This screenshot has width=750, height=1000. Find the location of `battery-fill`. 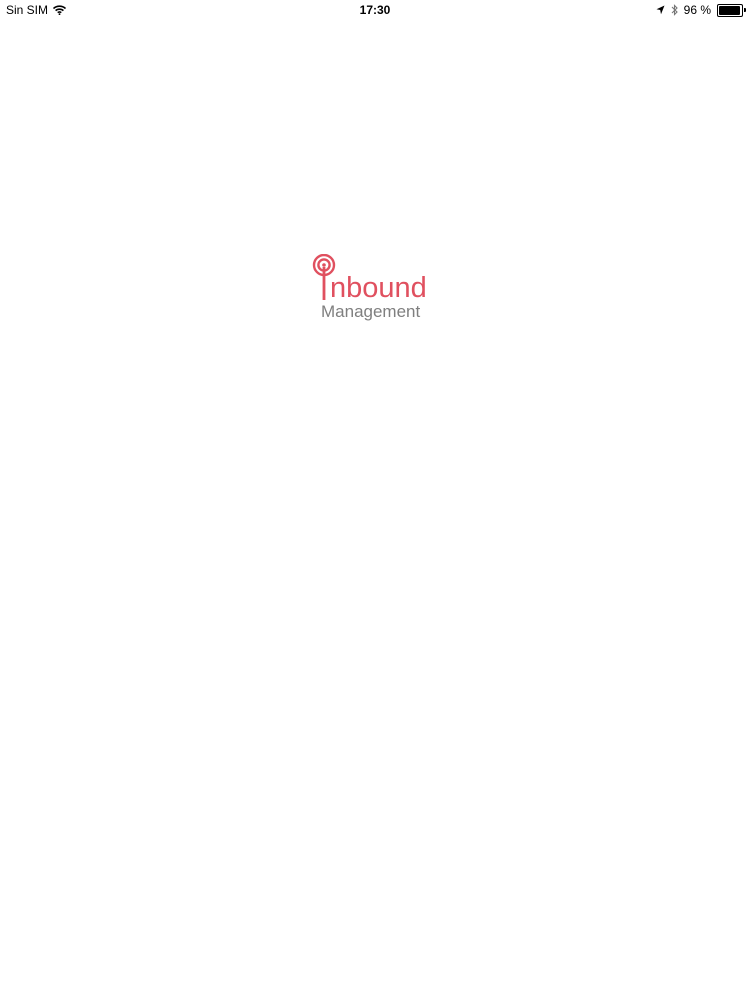

battery-fill is located at coordinates (729, 10).